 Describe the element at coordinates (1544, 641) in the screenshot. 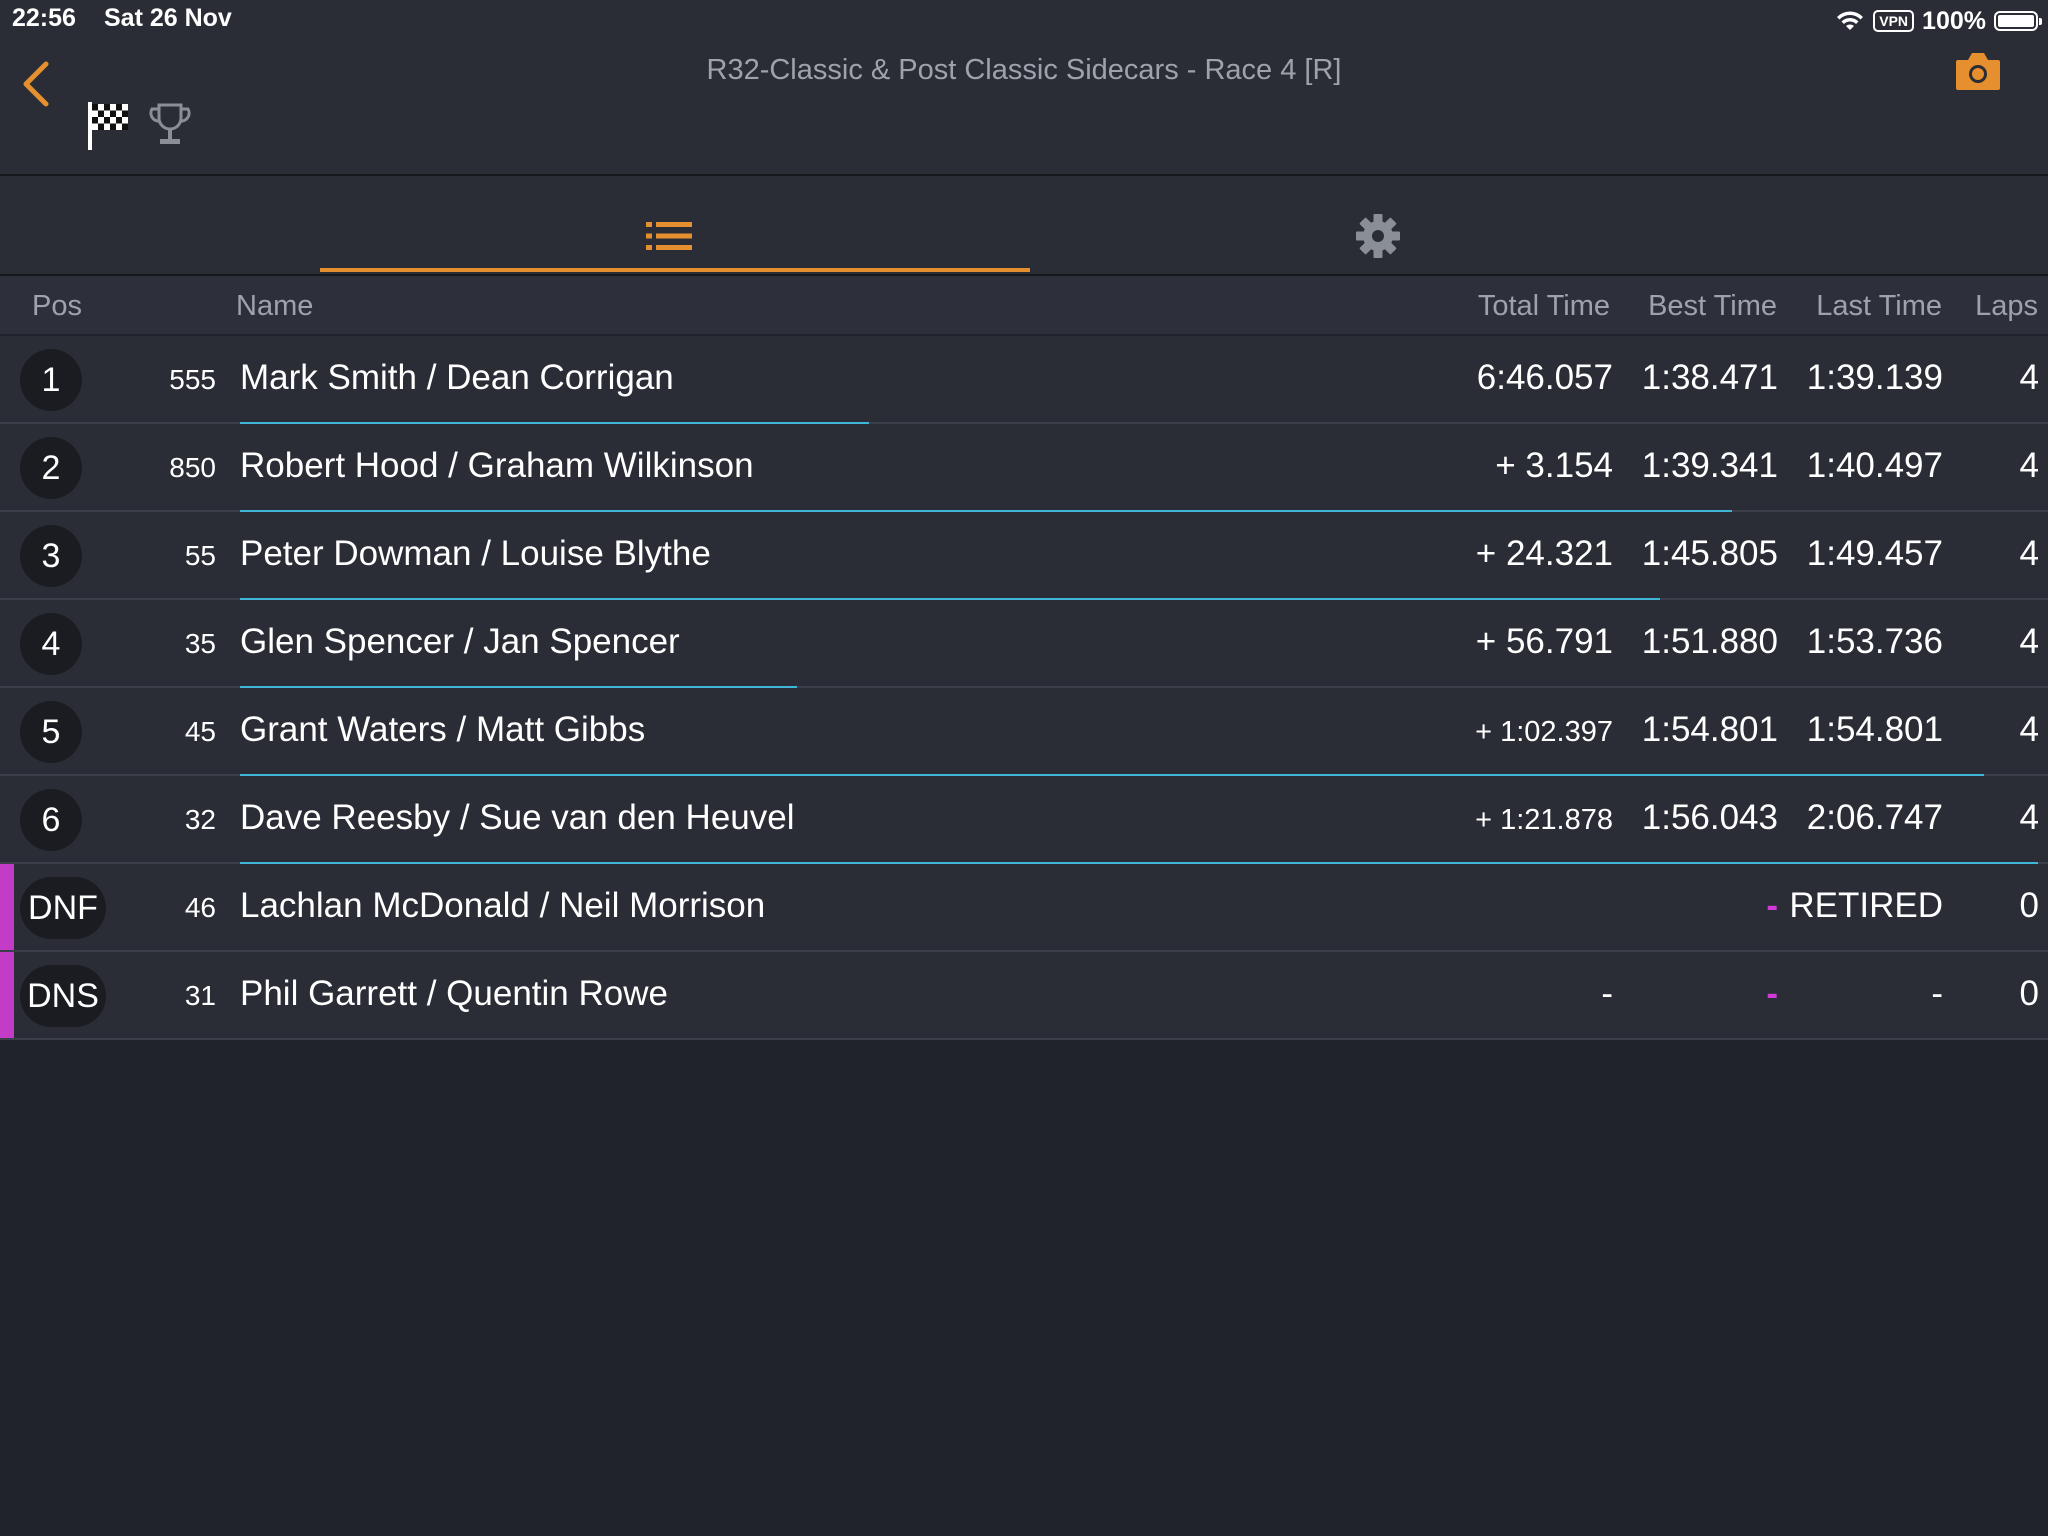

I see `total-time: + 56.791` at that location.